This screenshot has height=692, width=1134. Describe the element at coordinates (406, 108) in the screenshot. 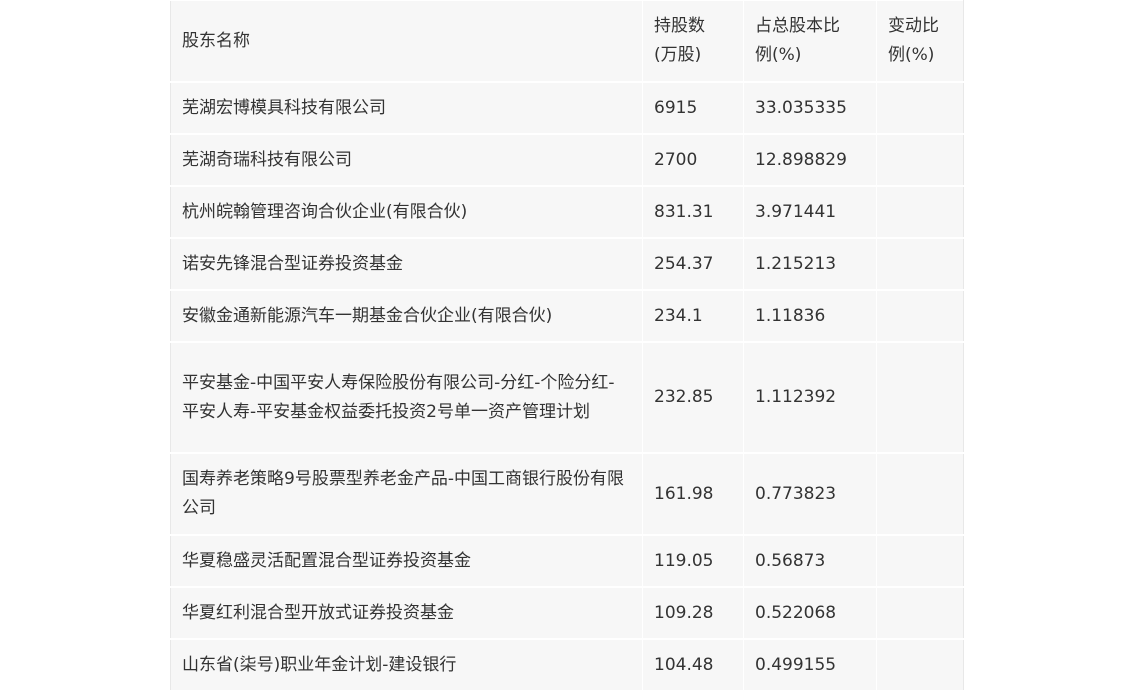

I see `cell-shareholder-name: 芜湖宏博模具科技有限公司` at that location.